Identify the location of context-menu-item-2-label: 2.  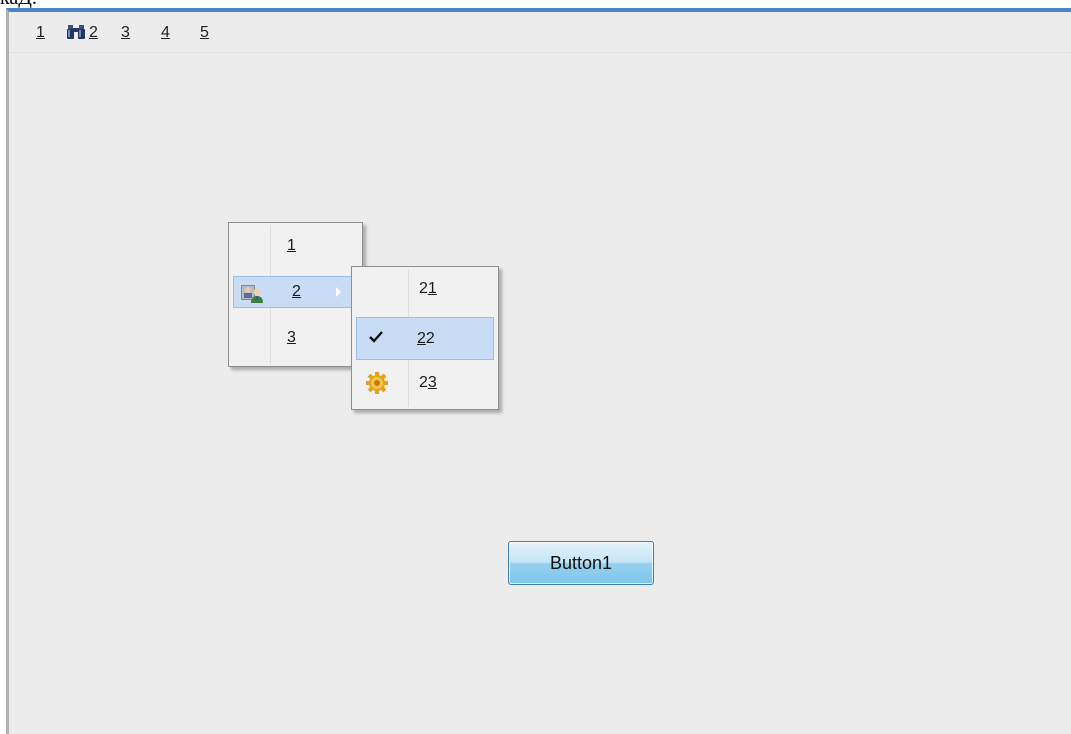
(296, 291).